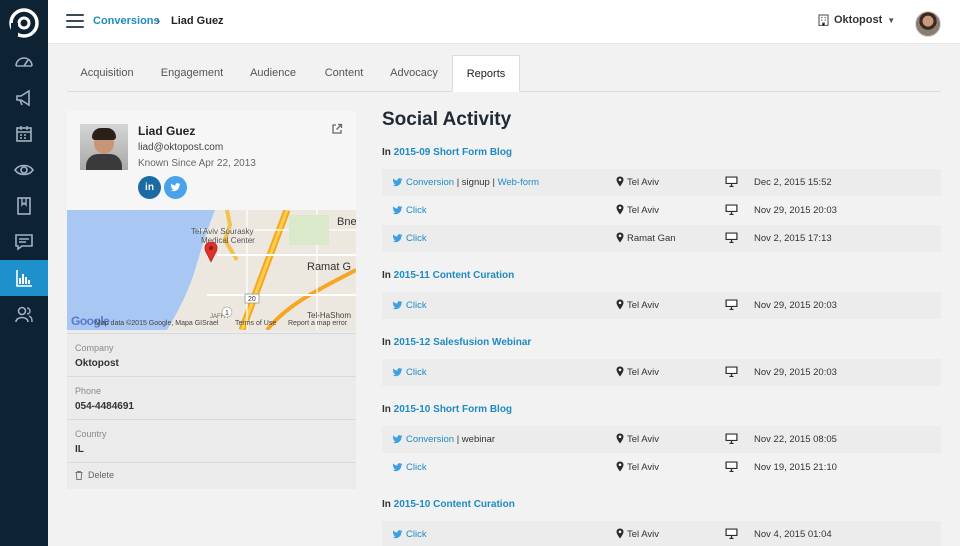  Describe the element at coordinates (414, 73) in the screenshot. I see `tab-advocacy: Advocacy` at that location.